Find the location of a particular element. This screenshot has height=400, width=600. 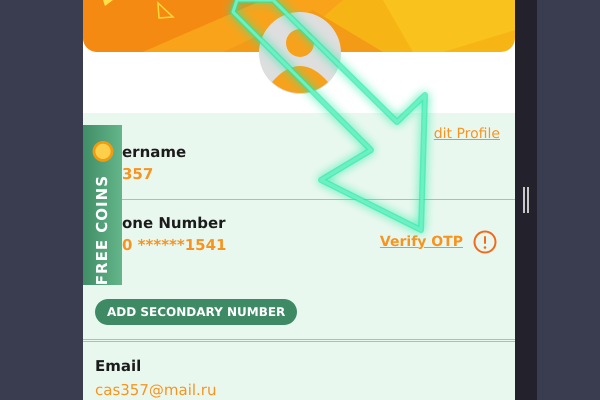

field-value: 357 is located at coordinates (138, 174).